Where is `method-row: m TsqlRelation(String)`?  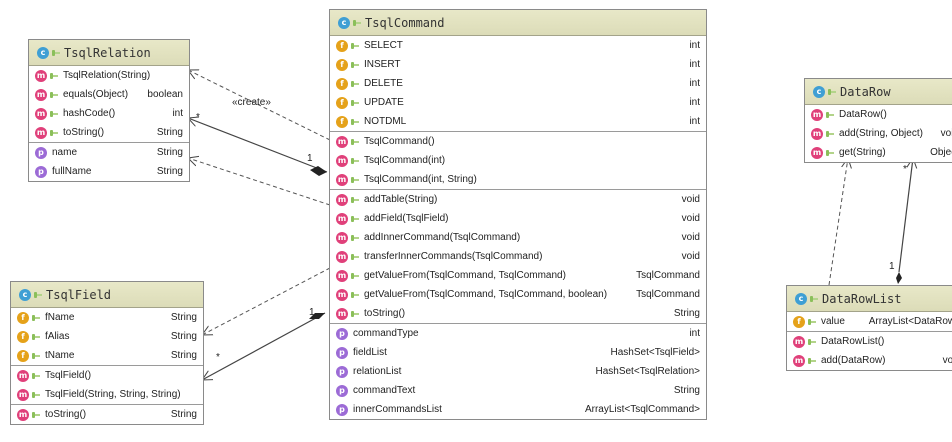 method-row: m TsqlRelation(String) is located at coordinates (109, 75).